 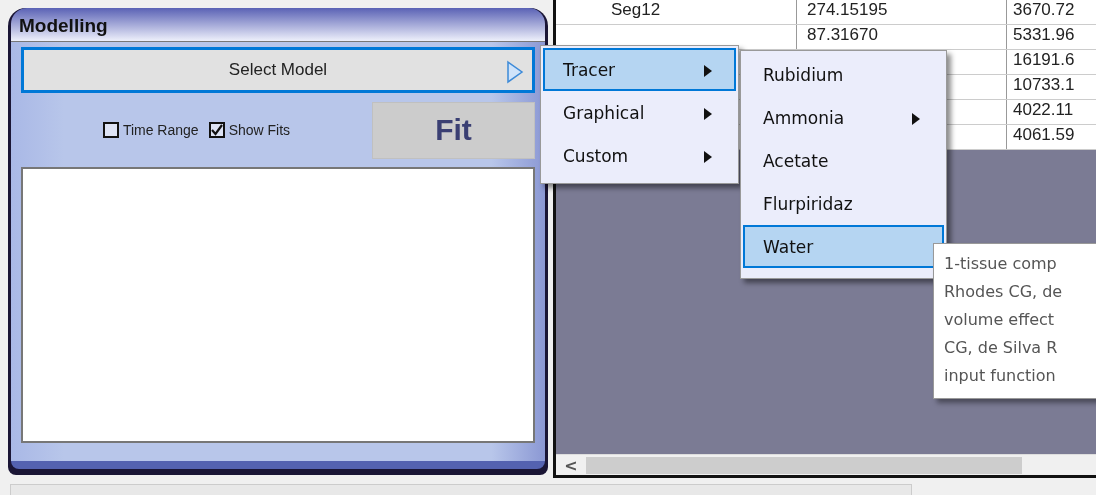 I want to click on menu-item: Rubidium, so click(x=843, y=74).